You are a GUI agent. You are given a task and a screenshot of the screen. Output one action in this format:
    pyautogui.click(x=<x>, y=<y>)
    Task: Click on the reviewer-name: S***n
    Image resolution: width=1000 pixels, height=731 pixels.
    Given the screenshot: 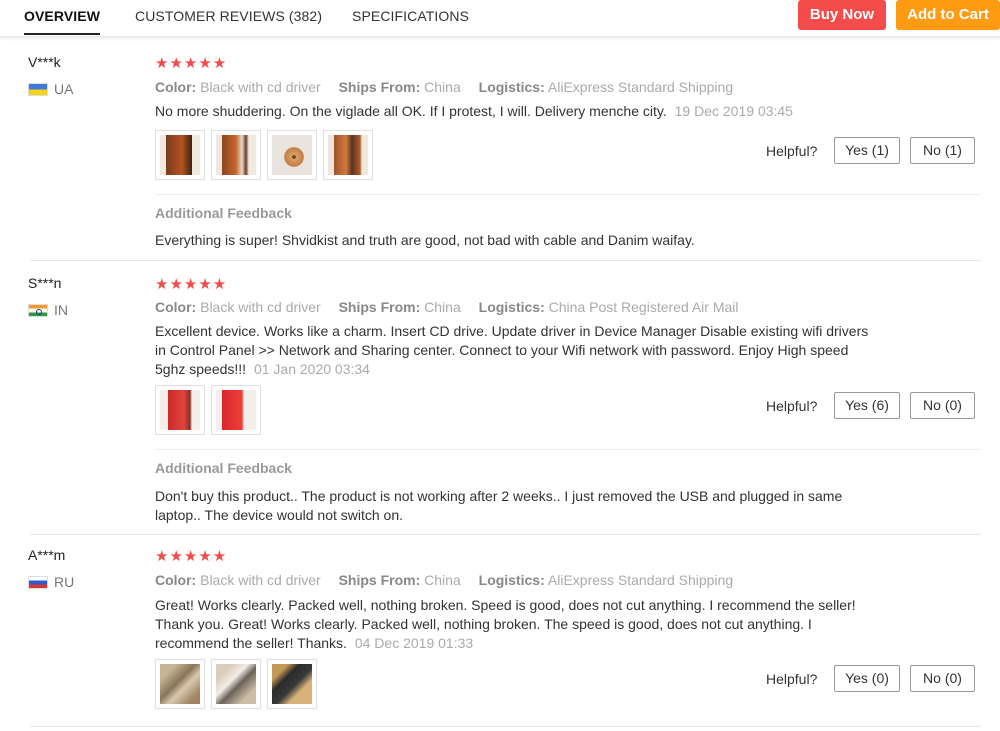 What is the action you would take?
    pyautogui.click(x=45, y=283)
    